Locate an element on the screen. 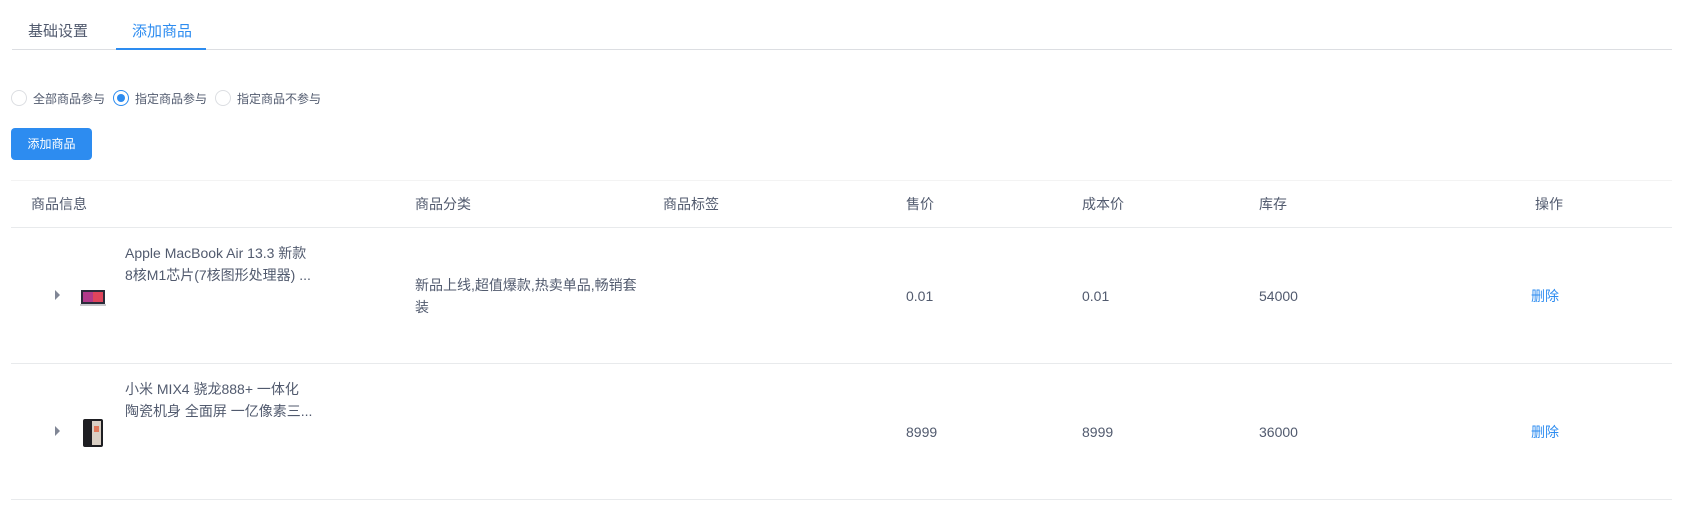  phone-icon is located at coordinates (93, 433).